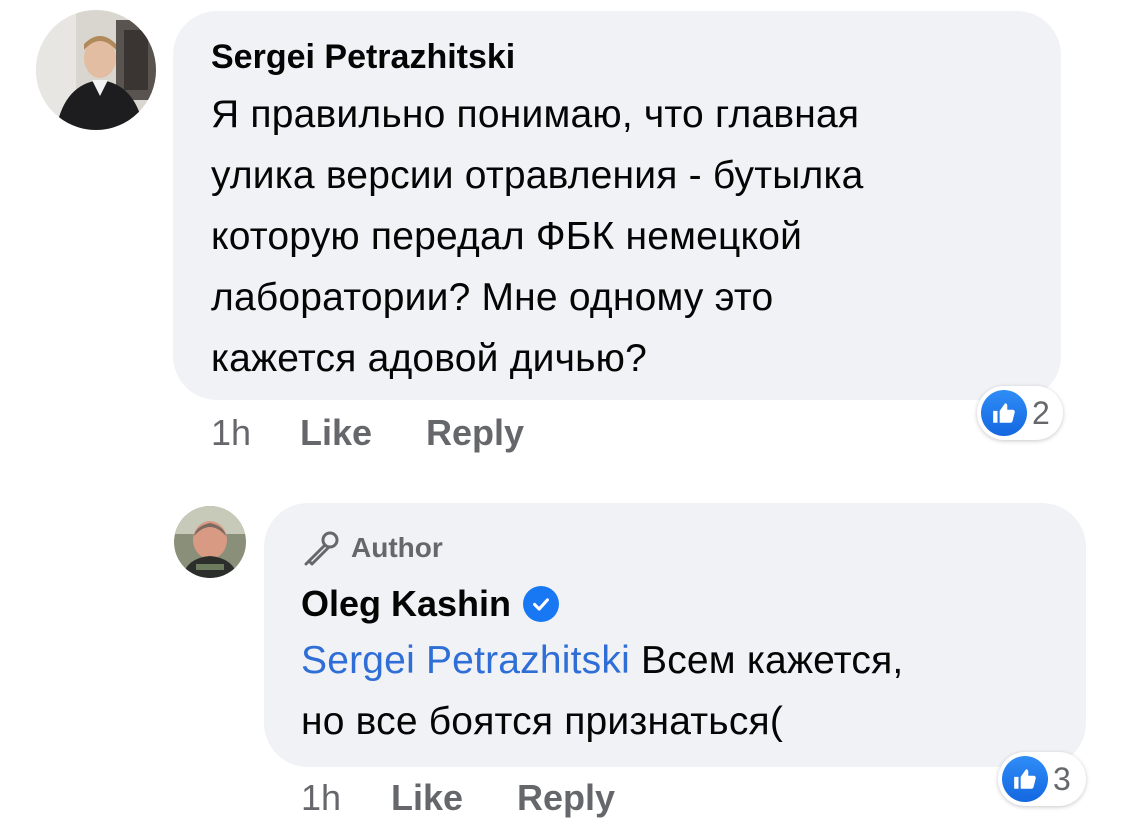  I want to click on microphone-icon, so click(321, 548).